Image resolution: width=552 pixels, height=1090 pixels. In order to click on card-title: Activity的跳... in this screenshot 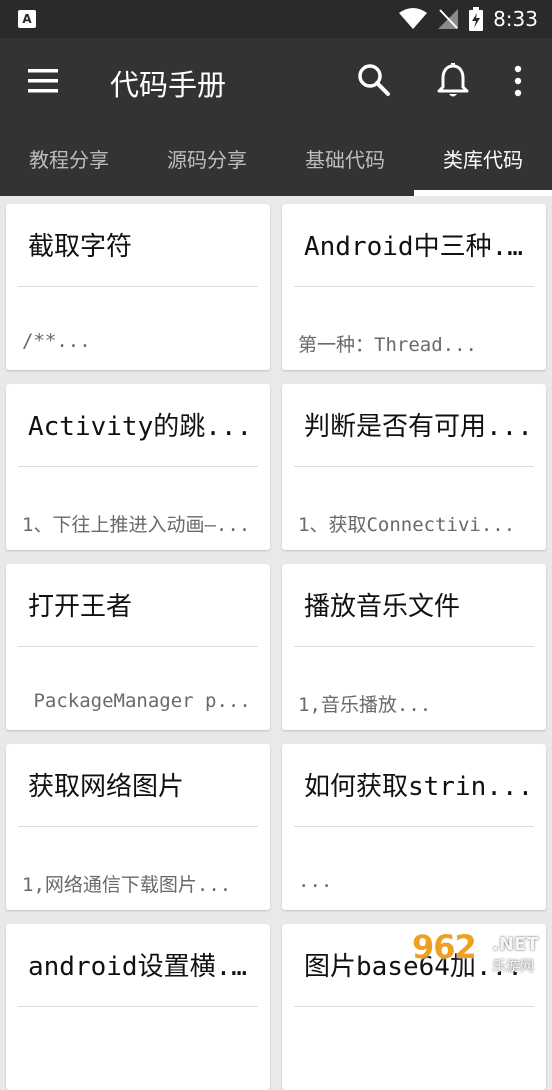, I will do `click(140, 427)`.